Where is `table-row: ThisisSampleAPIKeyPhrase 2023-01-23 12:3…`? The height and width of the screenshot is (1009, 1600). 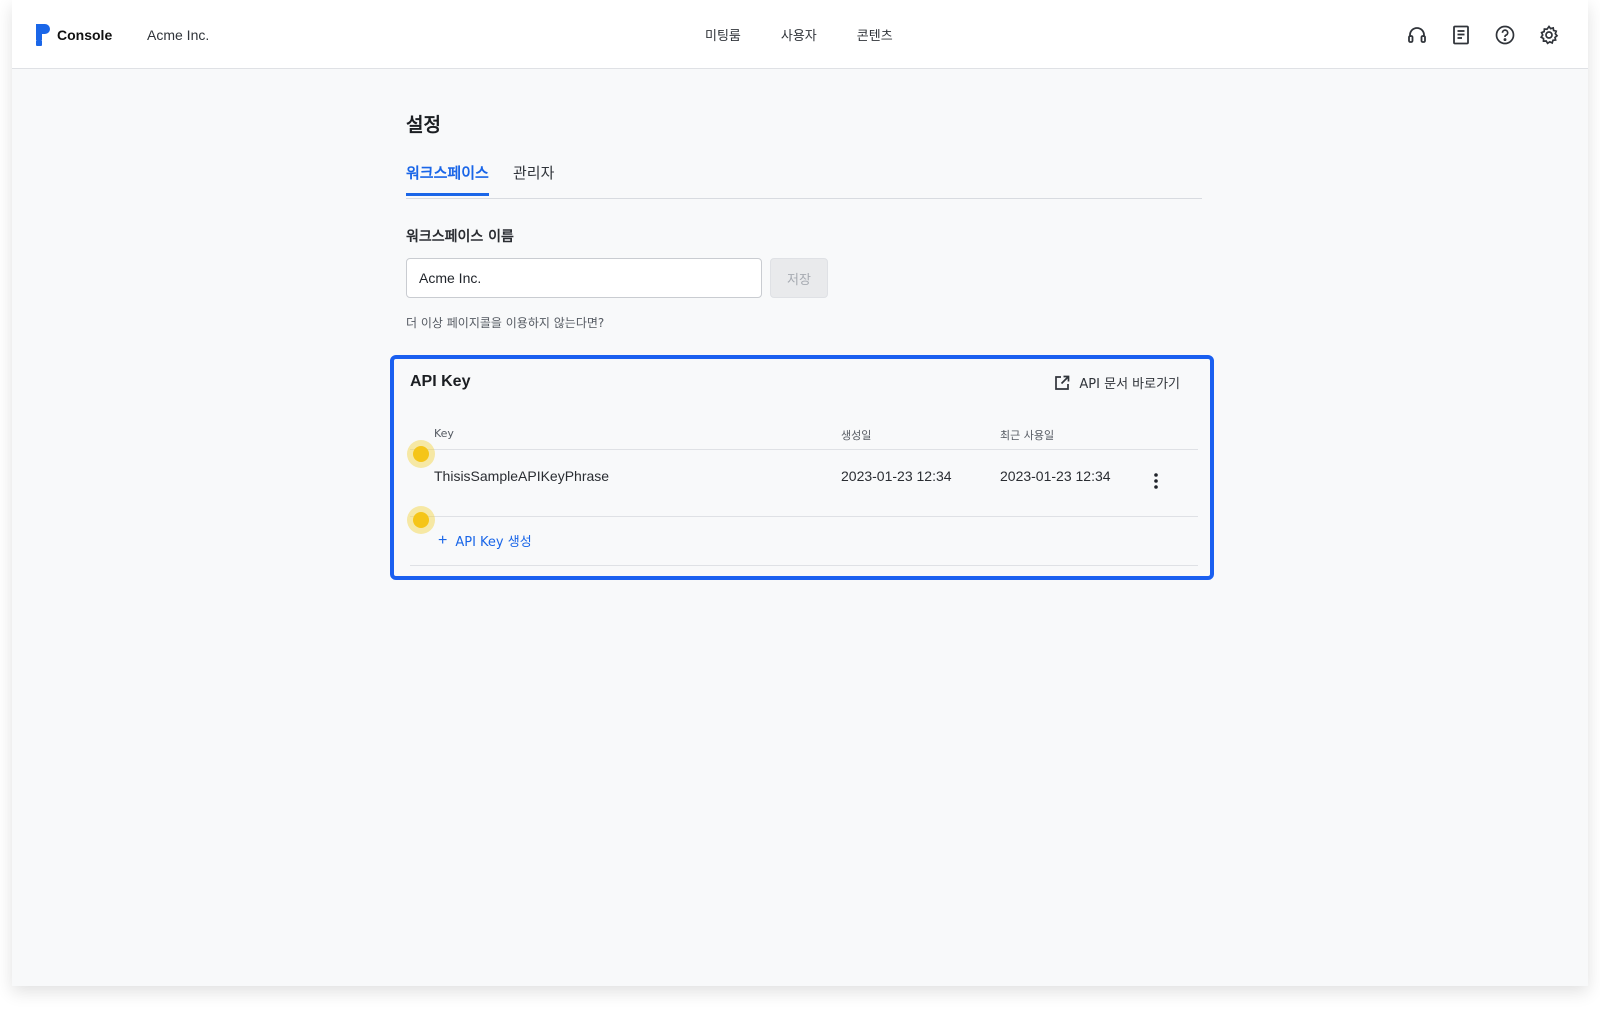
table-row: ThisisSampleAPIKeyPhrase 2023-01-23 12:3… is located at coordinates (804, 483).